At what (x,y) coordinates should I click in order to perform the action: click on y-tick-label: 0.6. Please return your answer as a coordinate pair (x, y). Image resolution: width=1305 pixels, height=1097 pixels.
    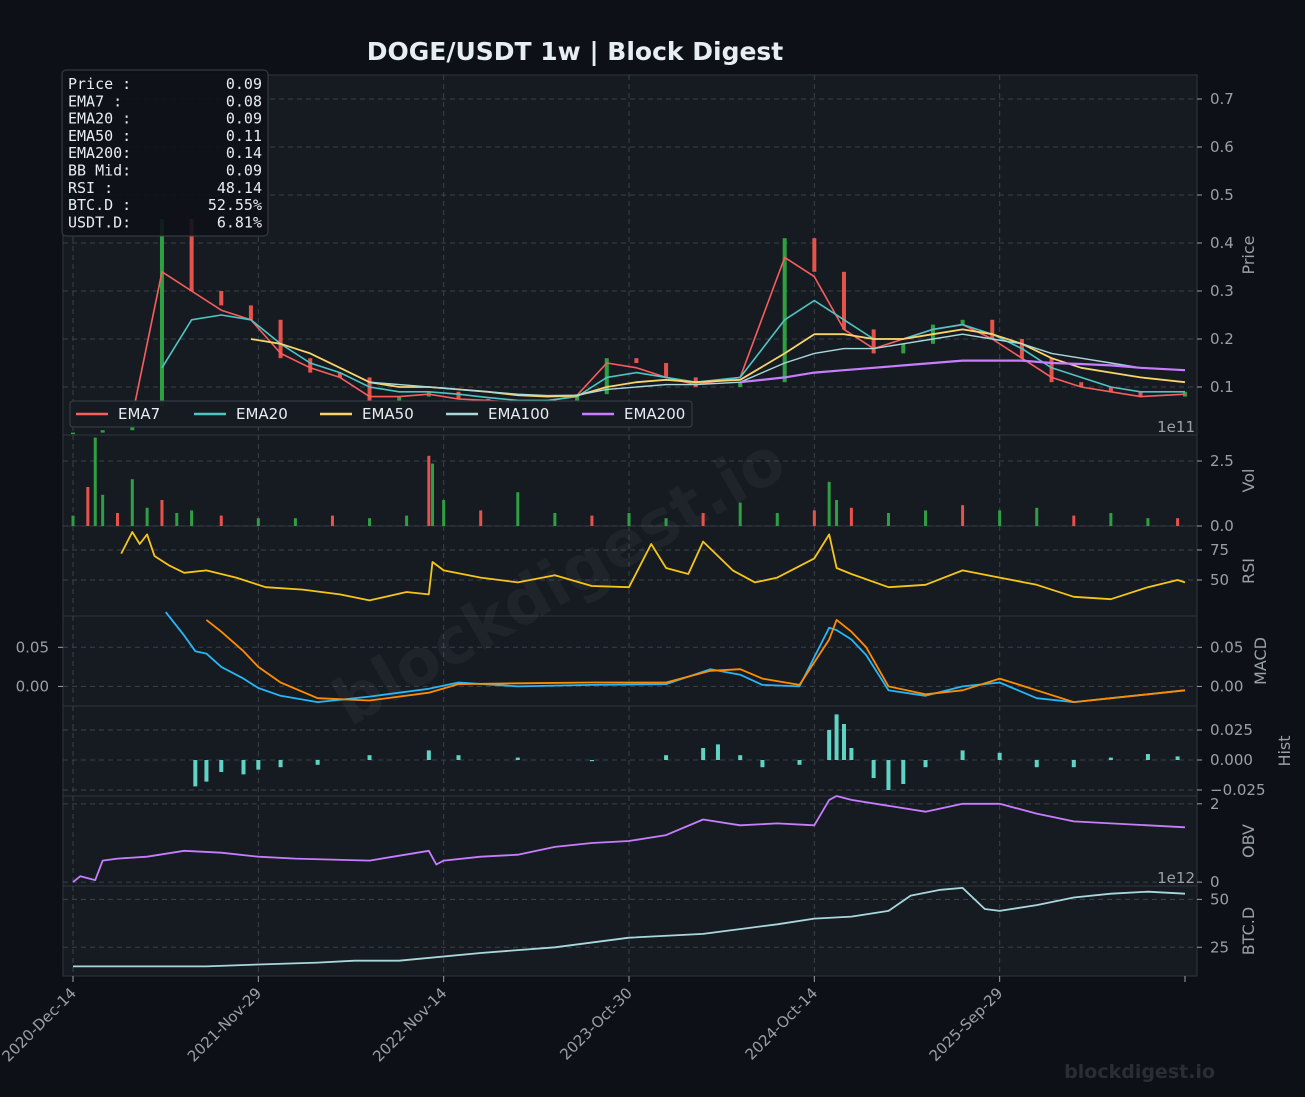
    Looking at the image, I should click on (1222, 147).